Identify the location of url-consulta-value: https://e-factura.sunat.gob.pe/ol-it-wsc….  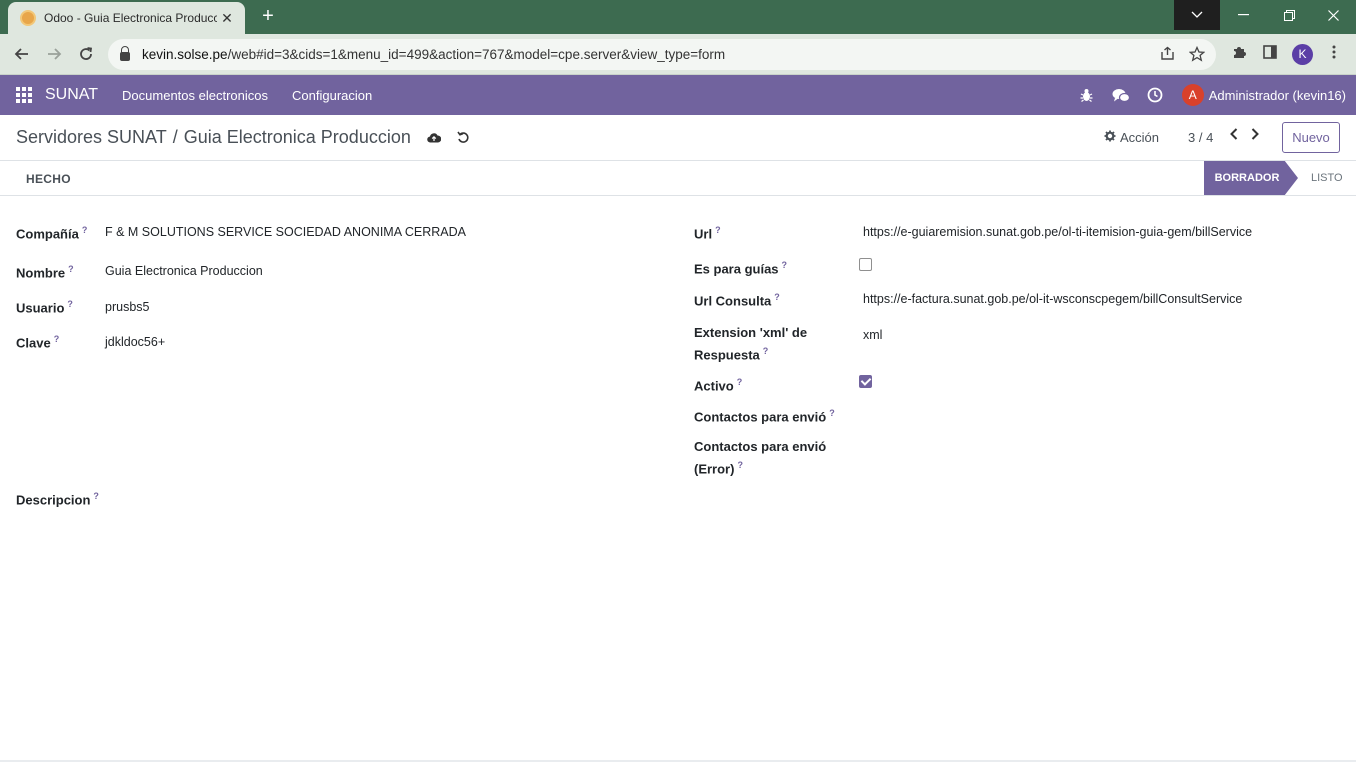
(1052, 299).